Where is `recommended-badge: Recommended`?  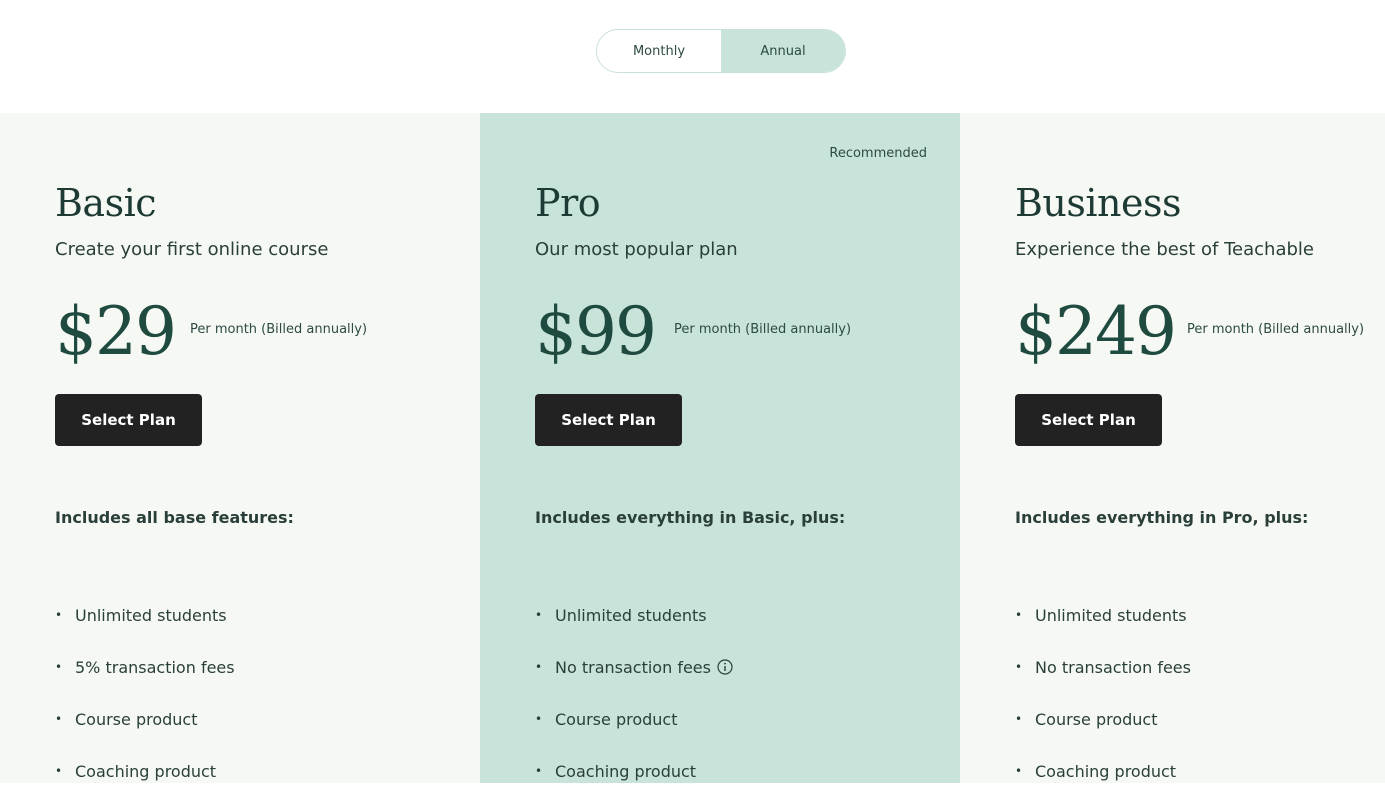
recommended-badge: Recommended is located at coordinates (878, 153).